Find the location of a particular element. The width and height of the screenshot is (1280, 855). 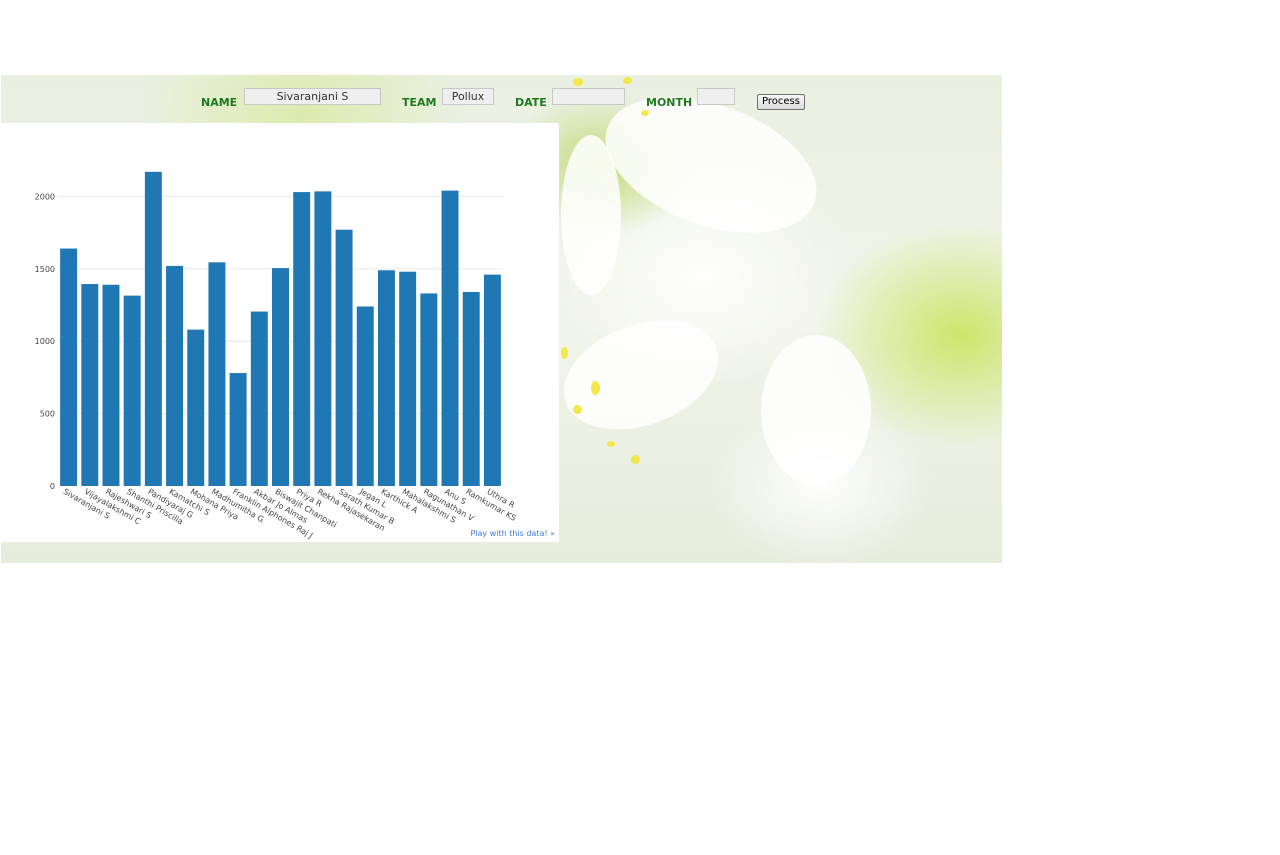

name-label: NAME is located at coordinates (219, 102).